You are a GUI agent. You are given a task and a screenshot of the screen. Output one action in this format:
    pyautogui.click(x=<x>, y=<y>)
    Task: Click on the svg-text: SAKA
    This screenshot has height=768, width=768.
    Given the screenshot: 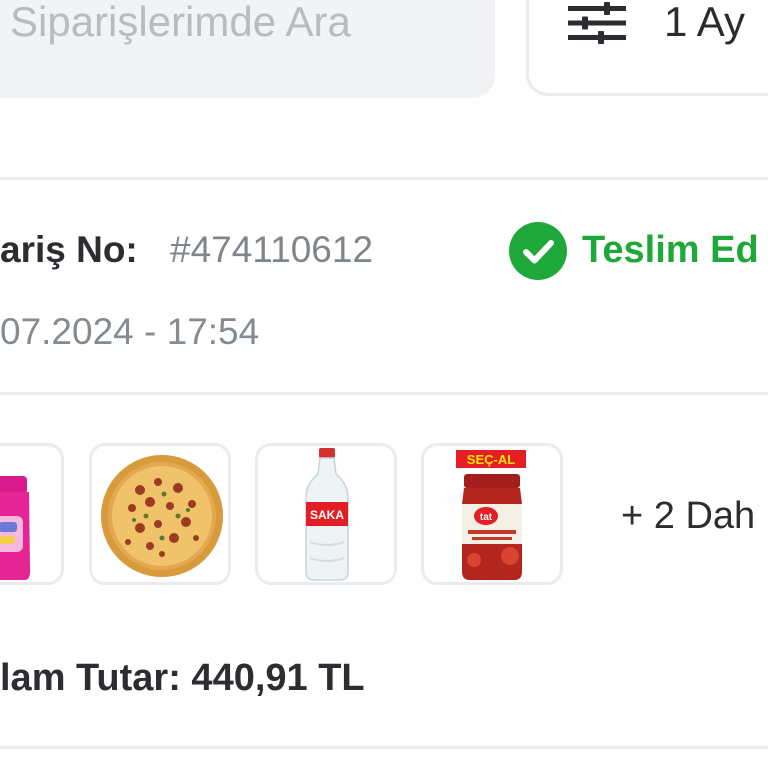 What is the action you would take?
    pyautogui.click(x=327, y=515)
    